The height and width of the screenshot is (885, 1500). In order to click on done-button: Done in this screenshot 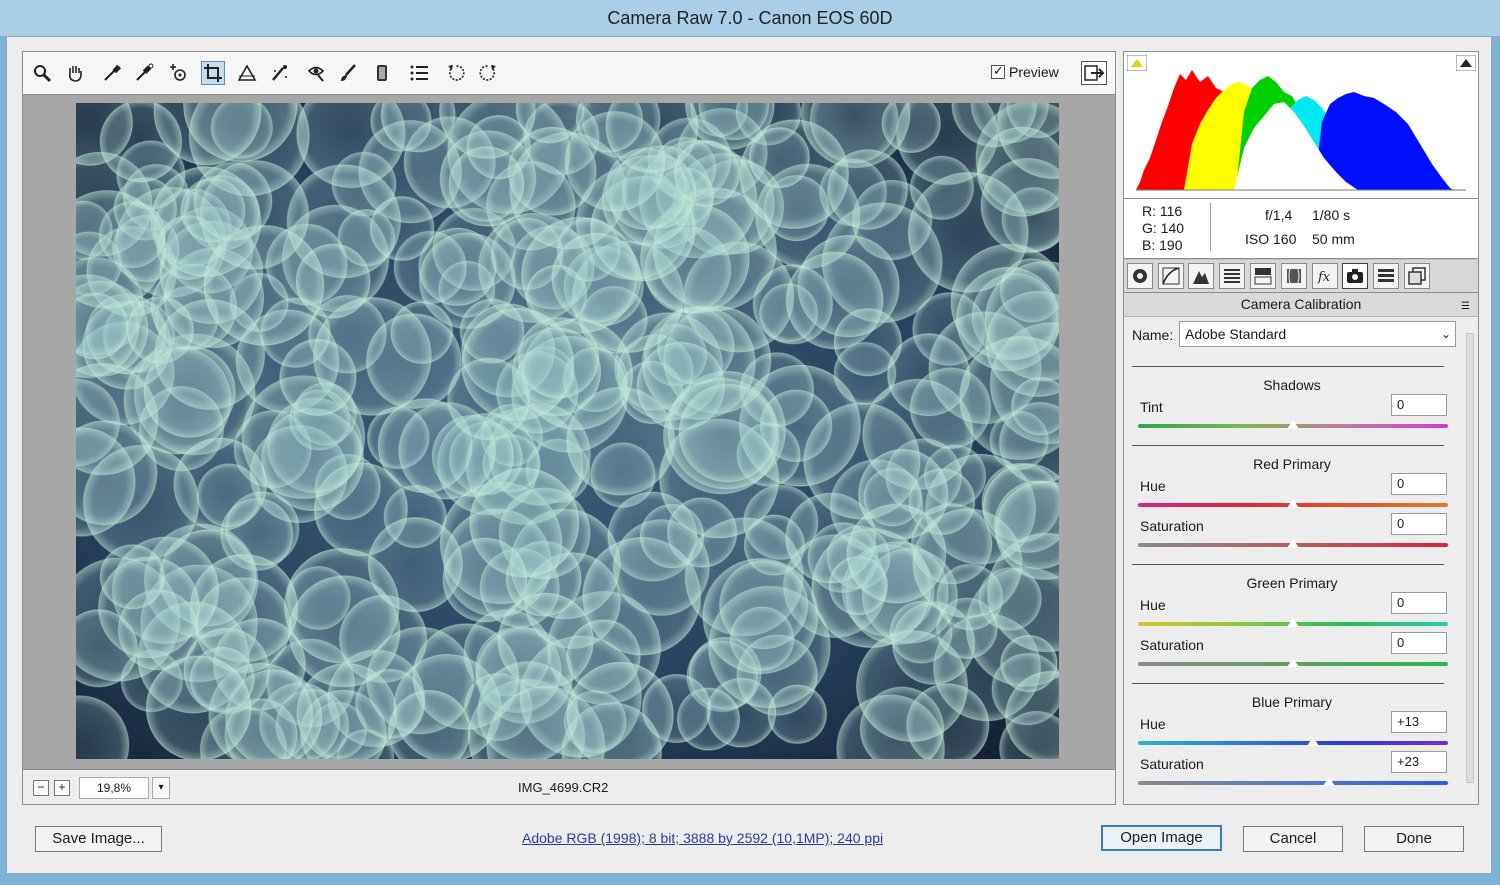, I will do `click(1414, 839)`.